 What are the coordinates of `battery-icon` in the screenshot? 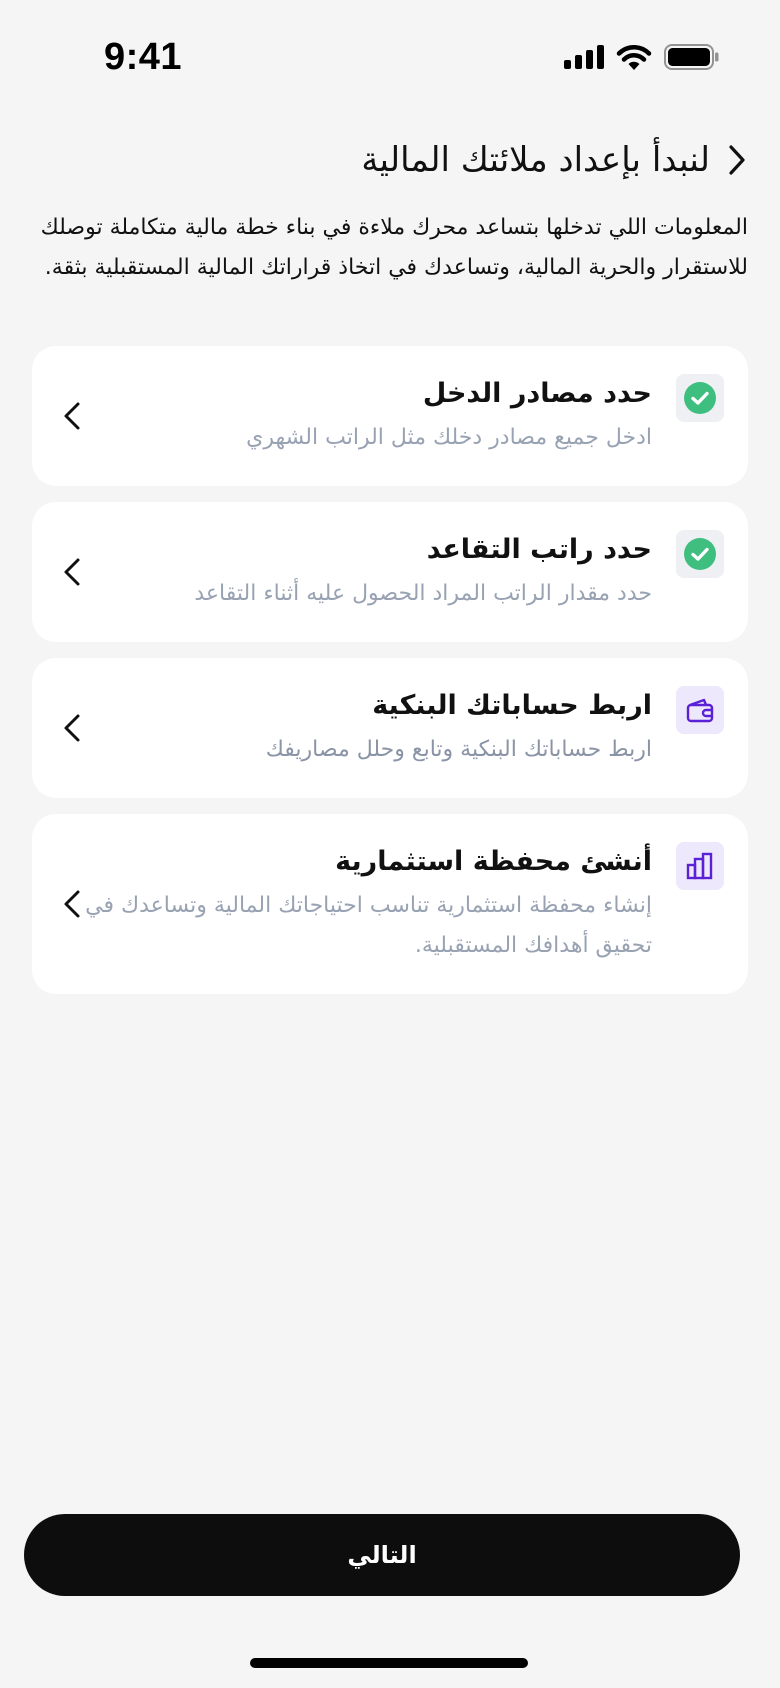 It's located at (691, 57).